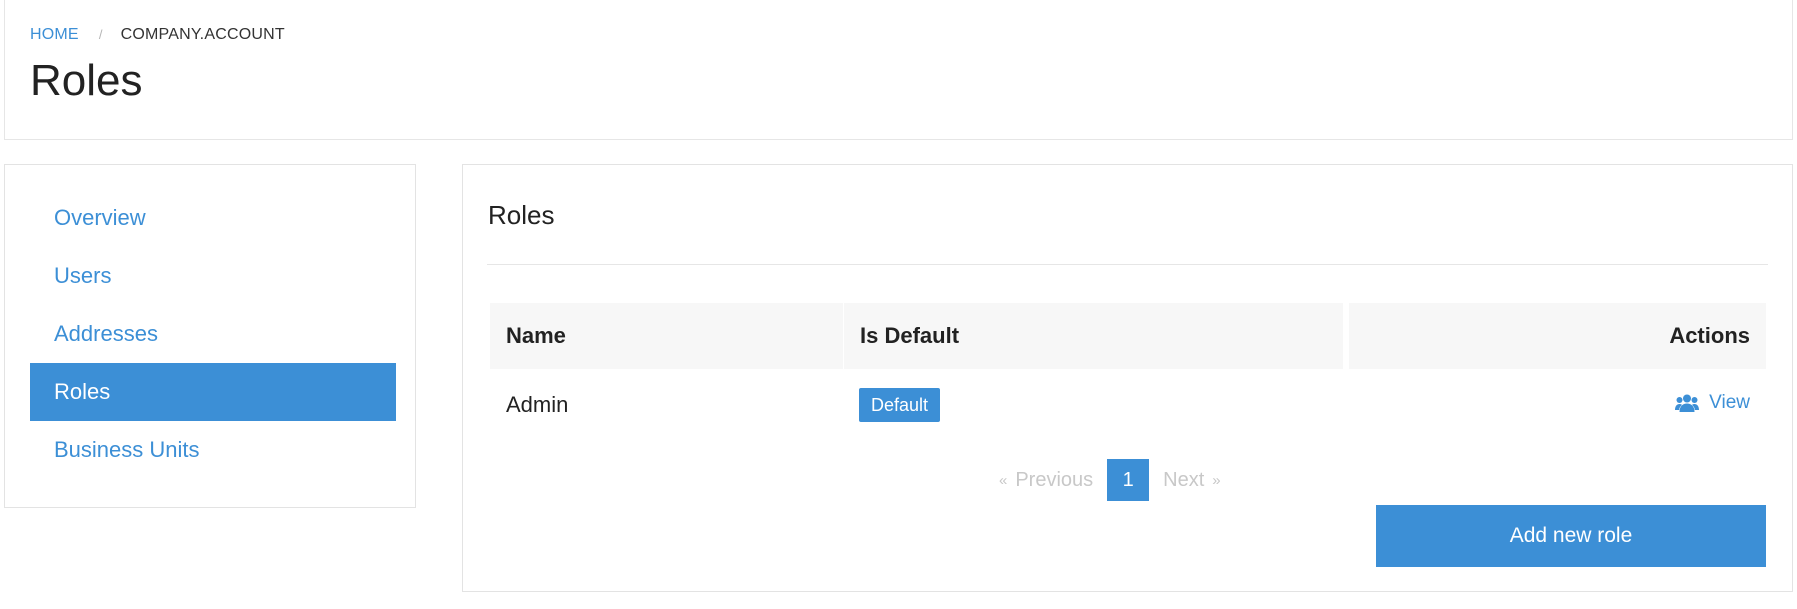  Describe the element at coordinates (521, 215) in the screenshot. I see `panel-title: Roles` at that location.